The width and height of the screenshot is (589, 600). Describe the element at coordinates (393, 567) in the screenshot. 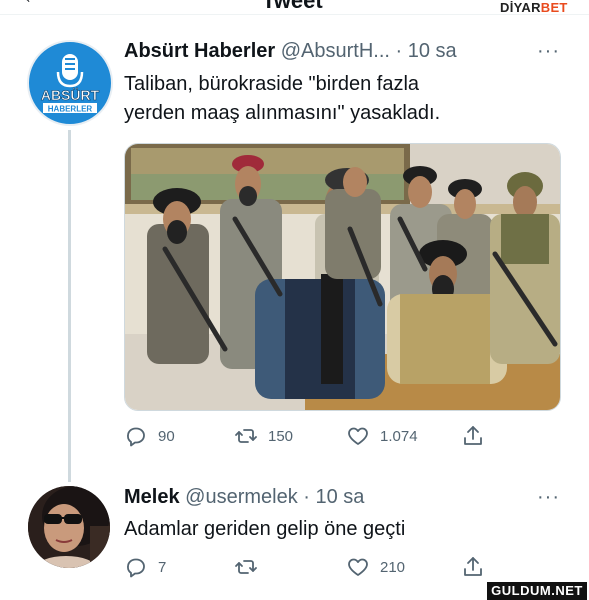

I see `tweet2-like-count: 210` at that location.